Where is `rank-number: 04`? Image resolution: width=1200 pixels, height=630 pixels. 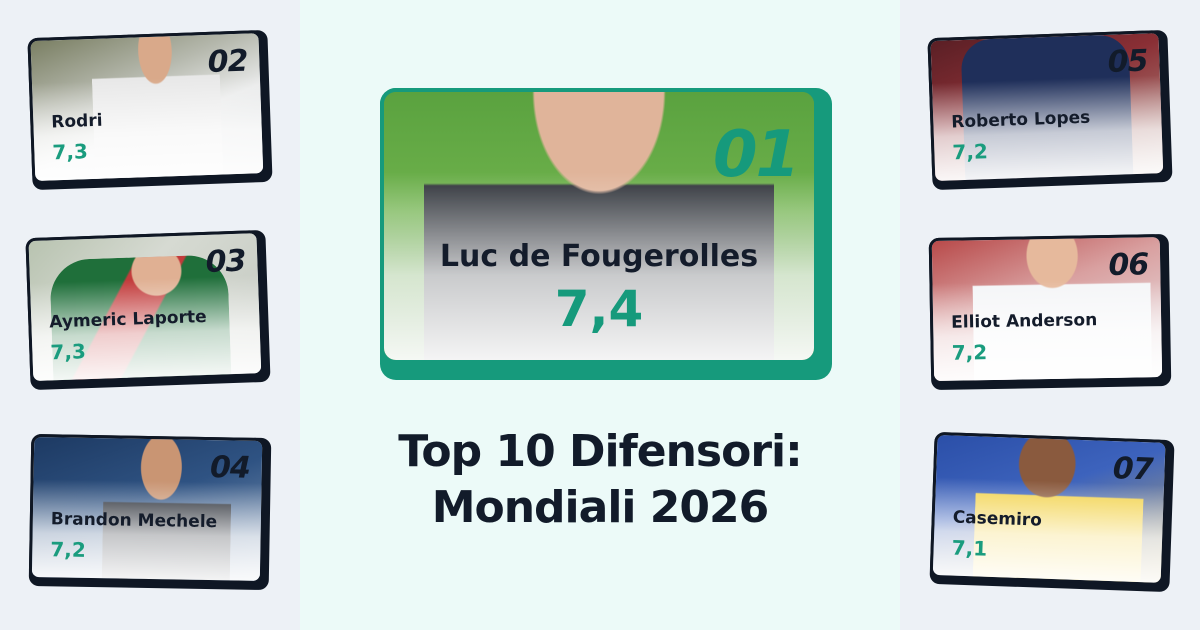
rank-number: 04 is located at coordinates (230, 468).